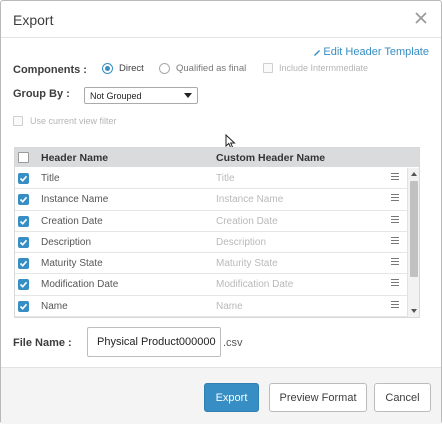 Image resolution: width=442 pixels, height=424 pixels. What do you see at coordinates (33, 20) in the screenshot?
I see `dialog-title: Export` at bounding box center [33, 20].